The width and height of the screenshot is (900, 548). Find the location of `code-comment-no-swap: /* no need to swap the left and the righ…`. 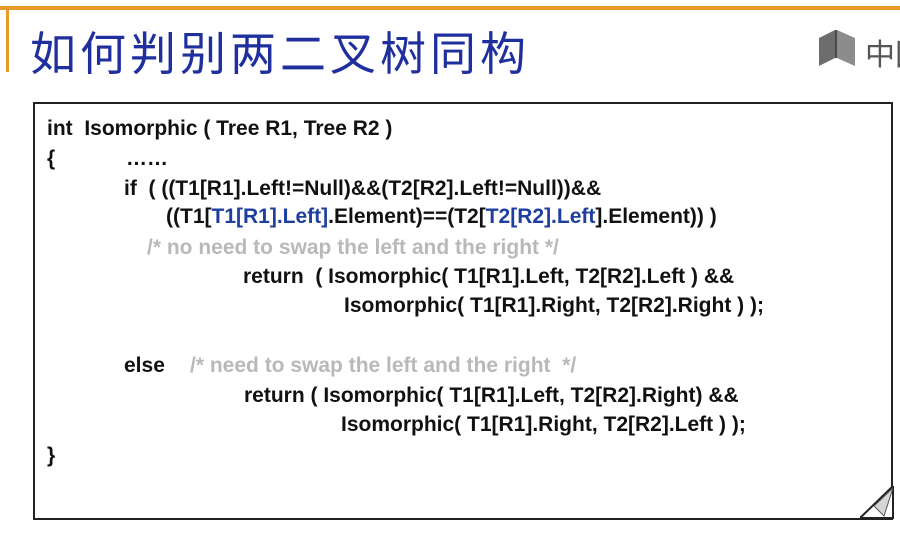

code-comment-no-swap: /* no need to swap the left and the righ… is located at coordinates (353, 247).